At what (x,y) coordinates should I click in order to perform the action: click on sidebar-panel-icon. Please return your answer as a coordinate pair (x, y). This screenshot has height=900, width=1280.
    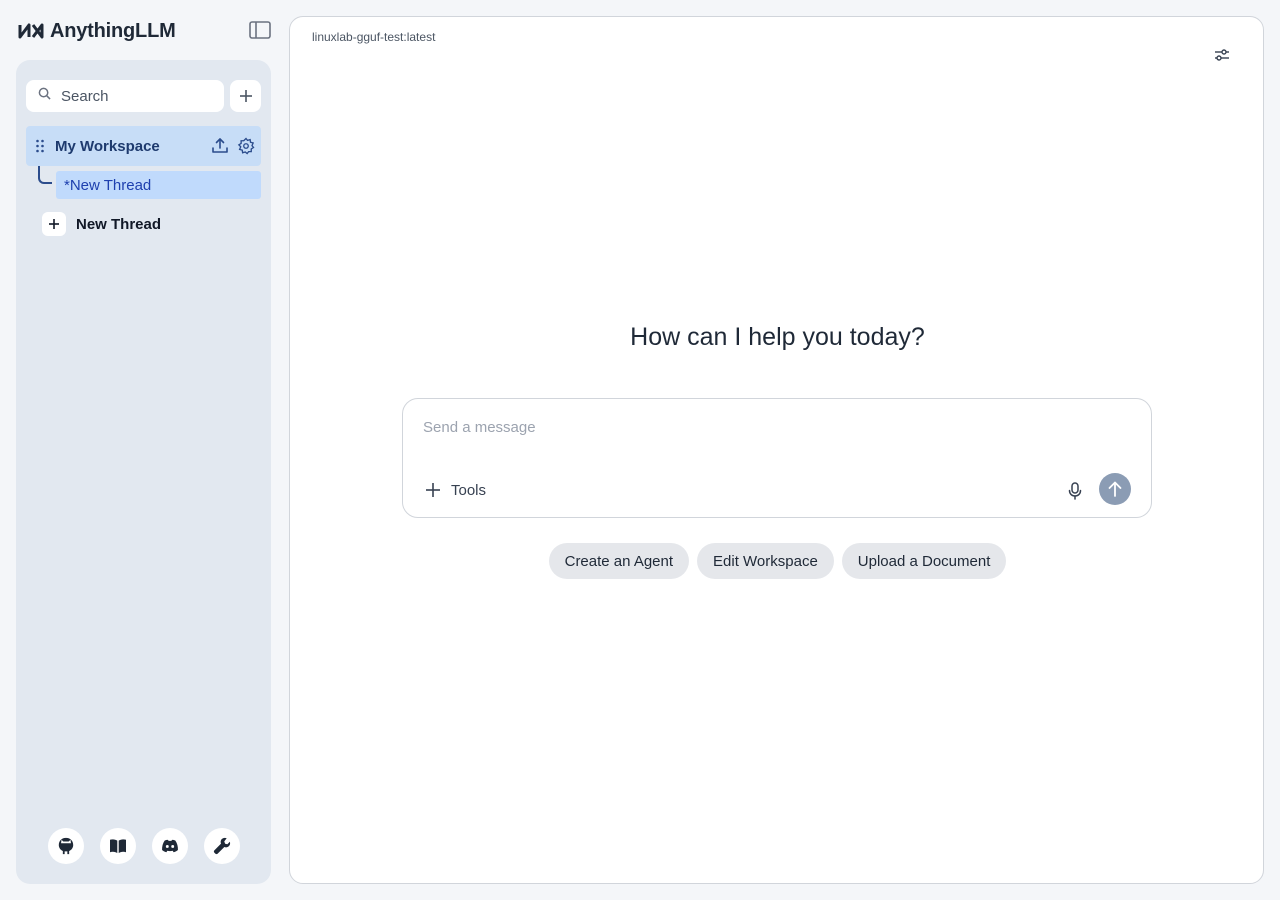
    Looking at the image, I should click on (260, 30).